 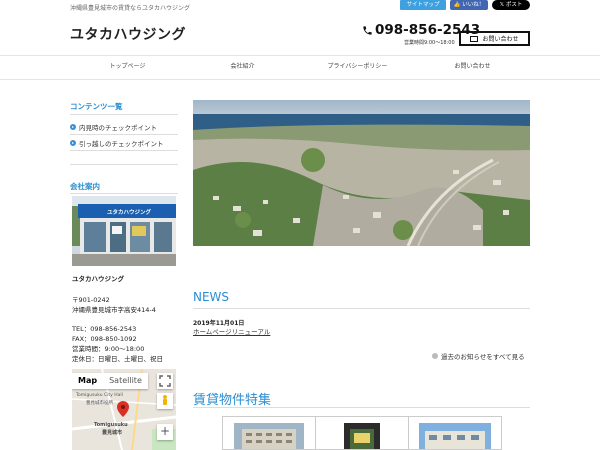 What do you see at coordinates (104, 329) in the screenshot?
I see `company-tel: TEL：098-856-2543` at bounding box center [104, 329].